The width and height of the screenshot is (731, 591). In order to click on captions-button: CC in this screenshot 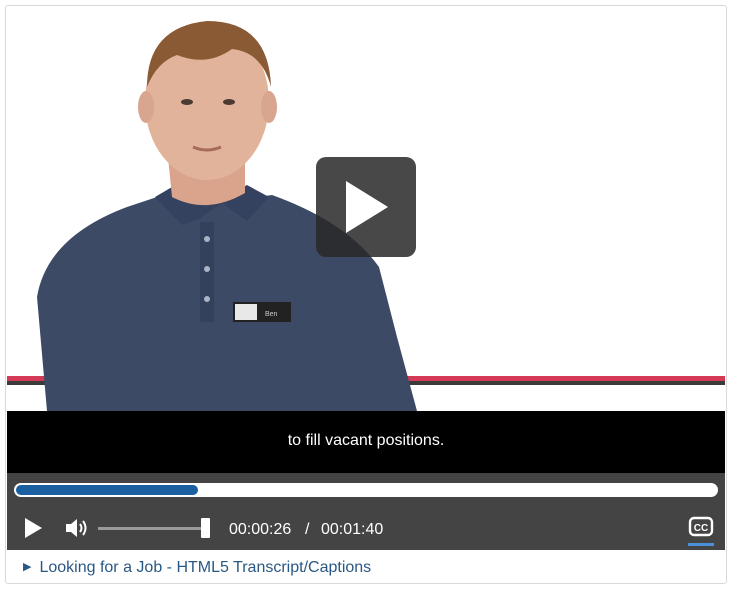, I will do `click(701, 533)`.